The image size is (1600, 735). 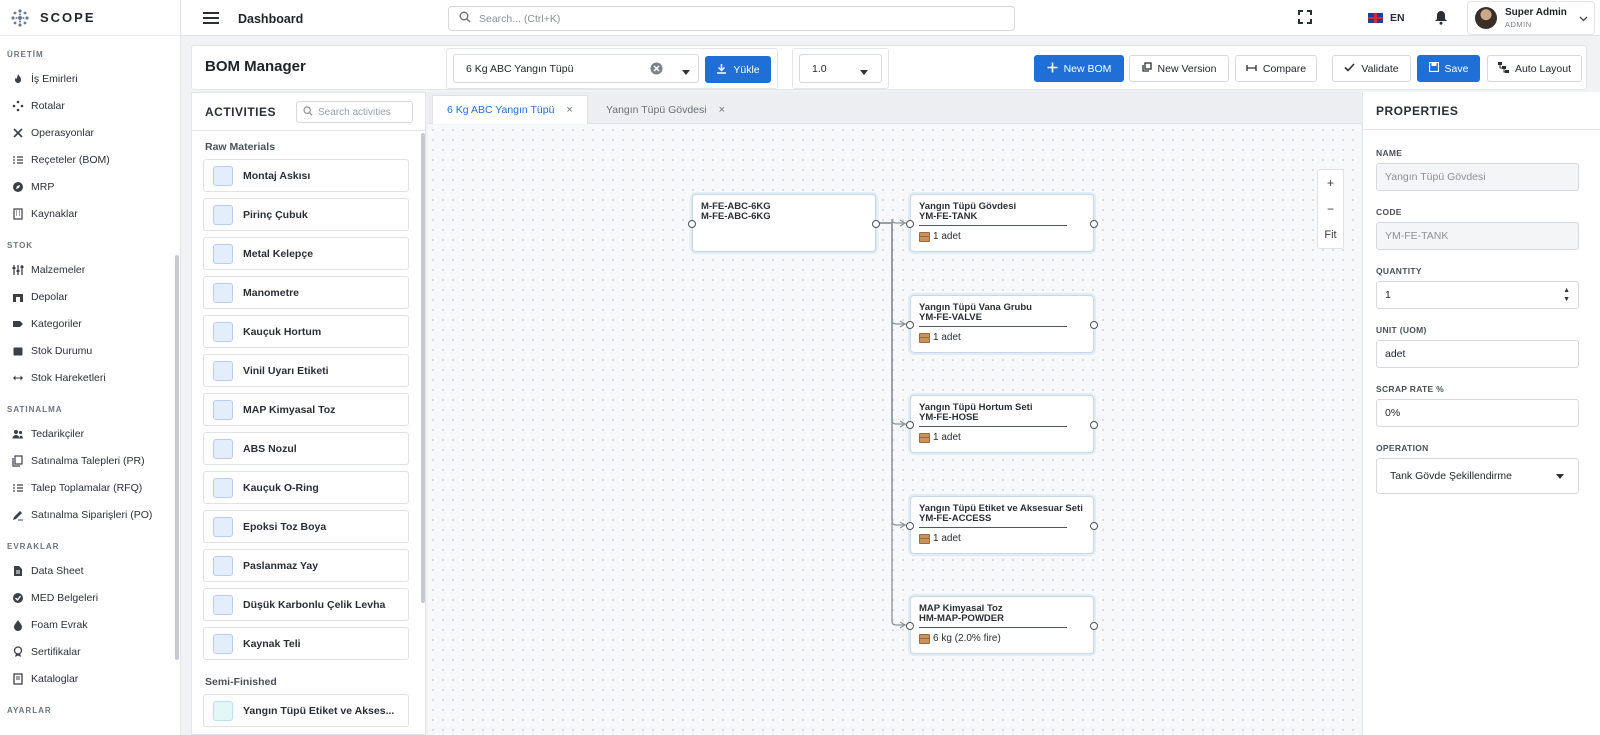 What do you see at coordinates (90, 132) in the screenshot?
I see `sidebar-item: Operasyonlar` at bounding box center [90, 132].